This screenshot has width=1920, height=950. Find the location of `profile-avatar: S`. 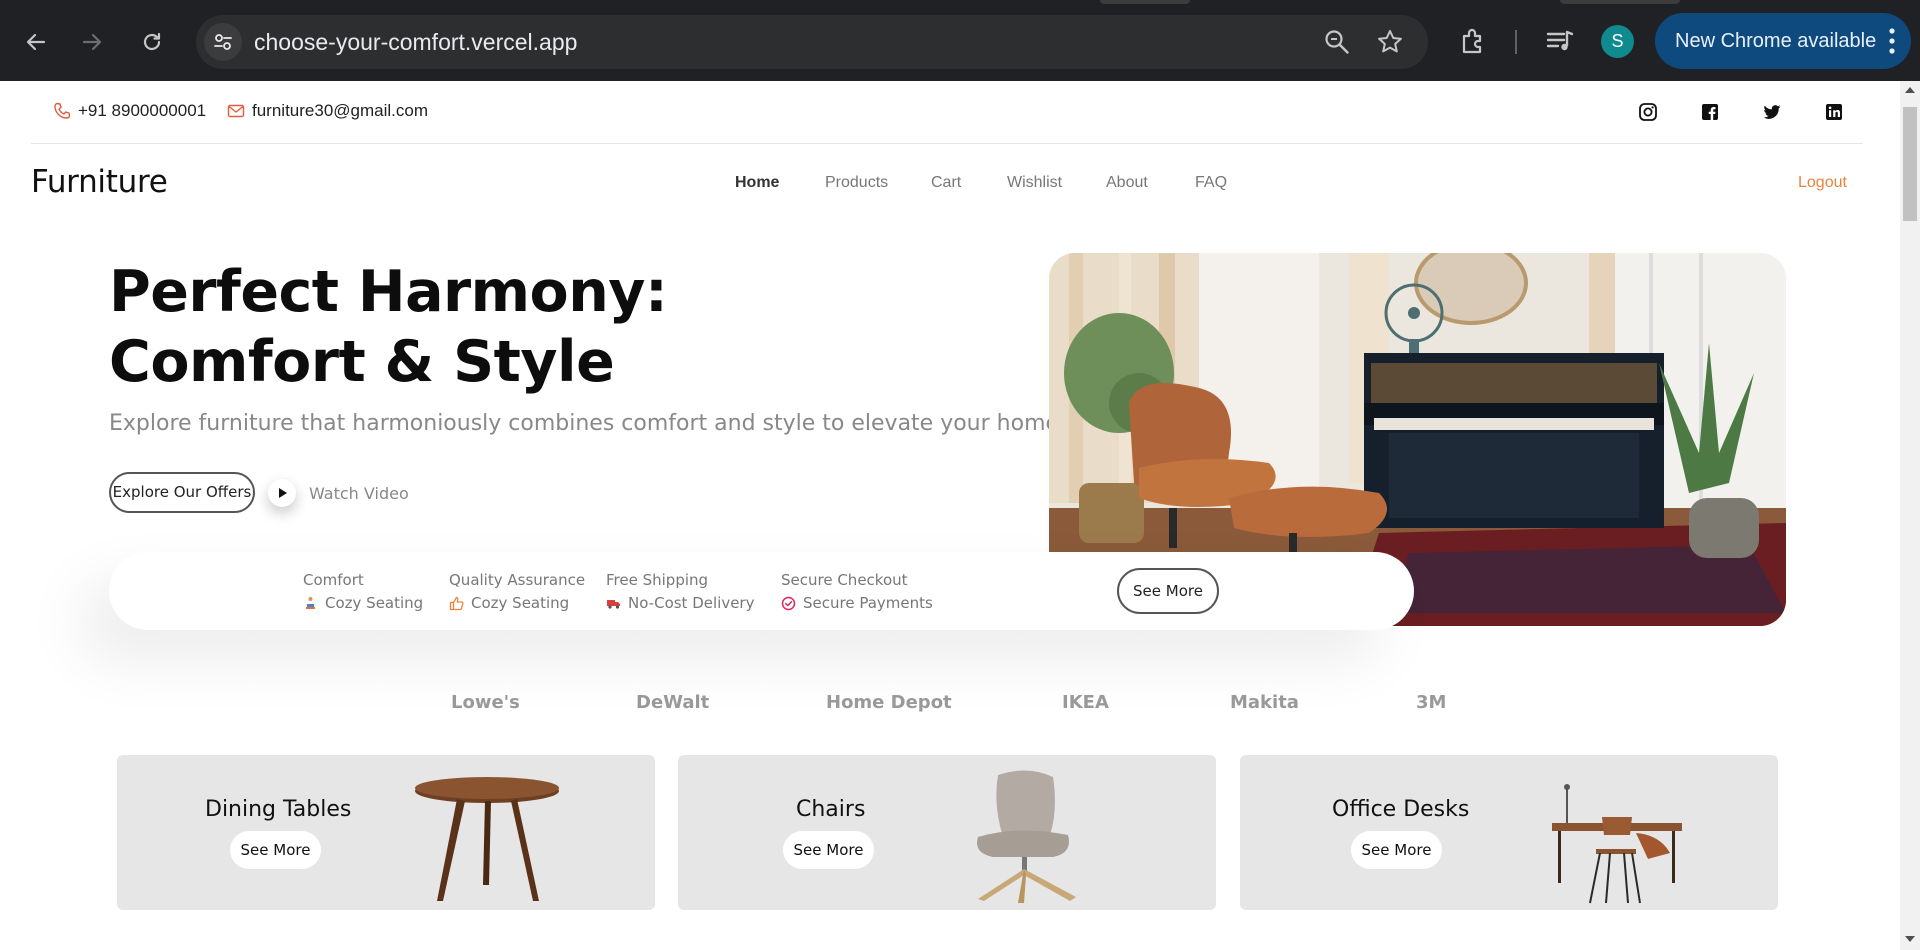

profile-avatar: S is located at coordinates (1617, 41).